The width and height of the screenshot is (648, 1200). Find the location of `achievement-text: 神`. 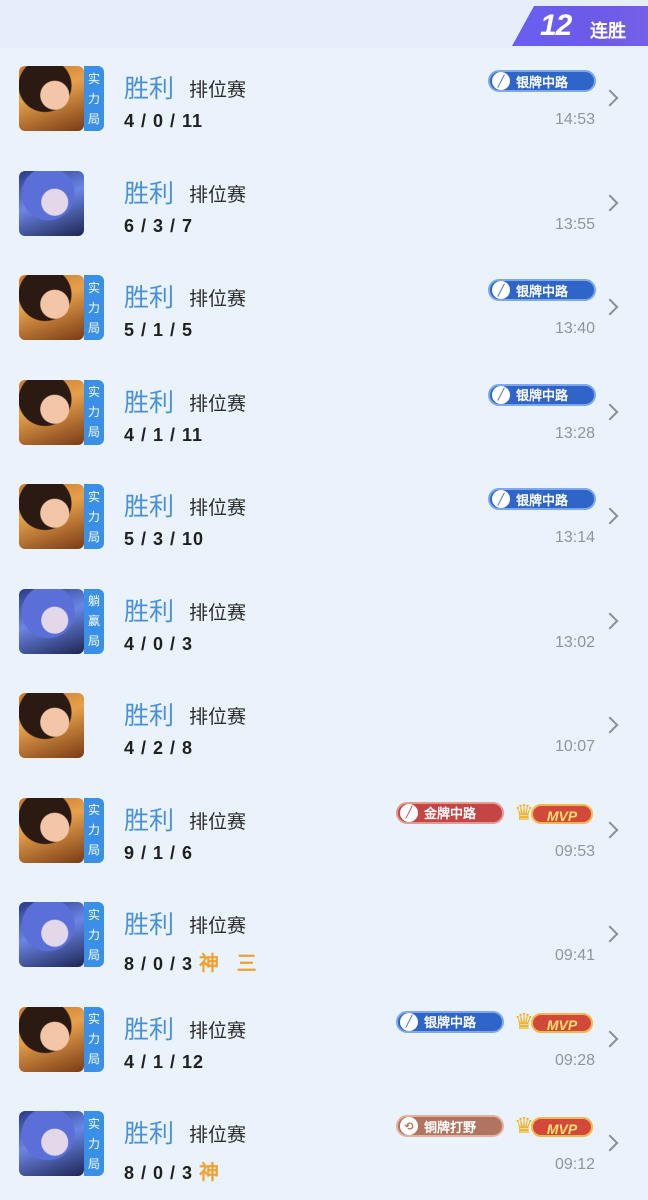

achievement-text: 神 is located at coordinates (212, 1173).